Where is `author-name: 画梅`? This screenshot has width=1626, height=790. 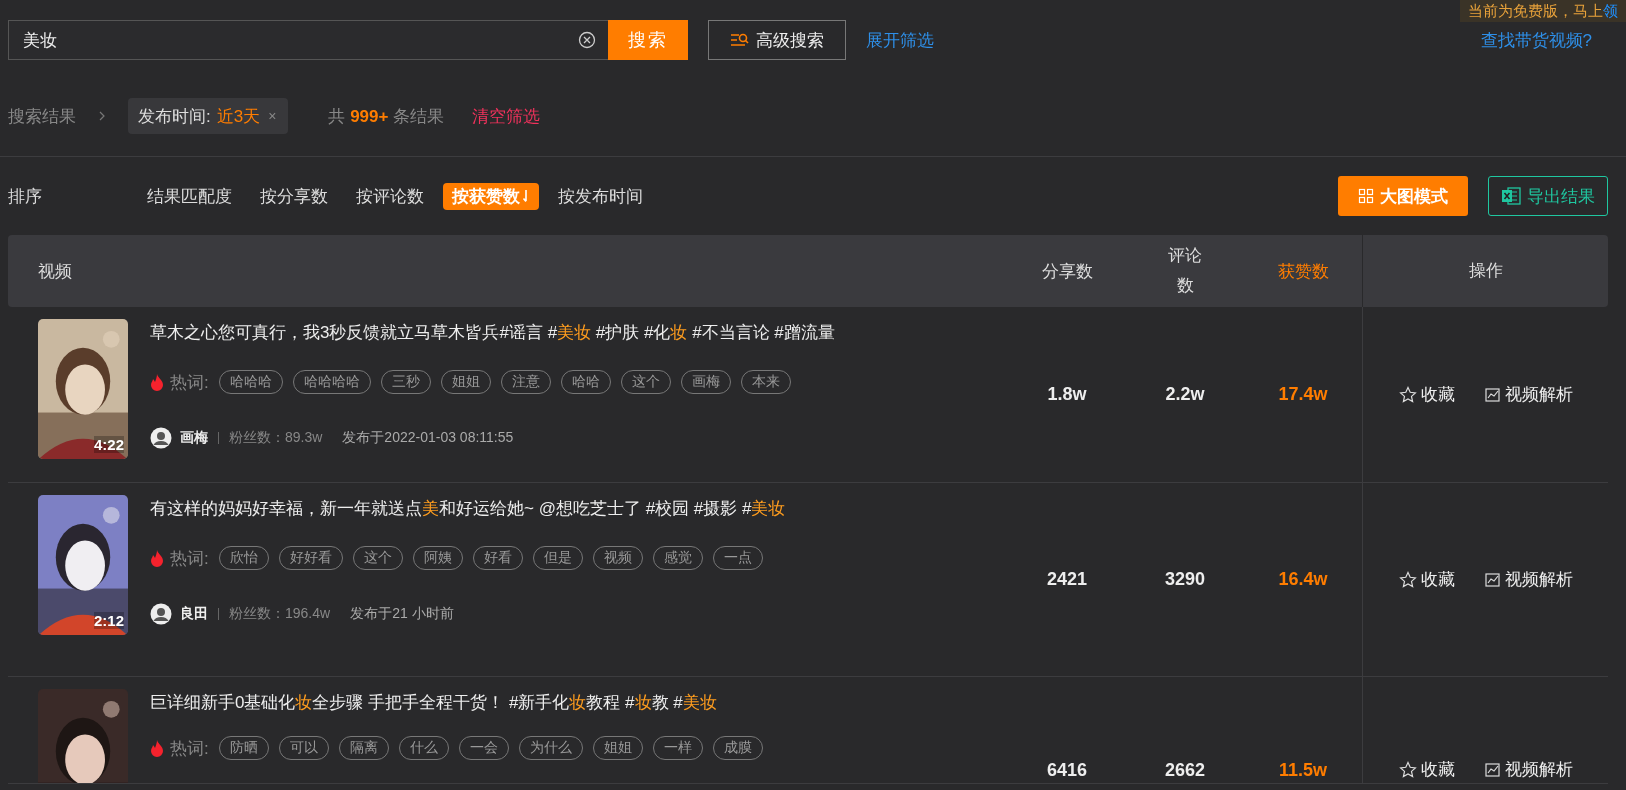 author-name: 画梅 is located at coordinates (194, 438).